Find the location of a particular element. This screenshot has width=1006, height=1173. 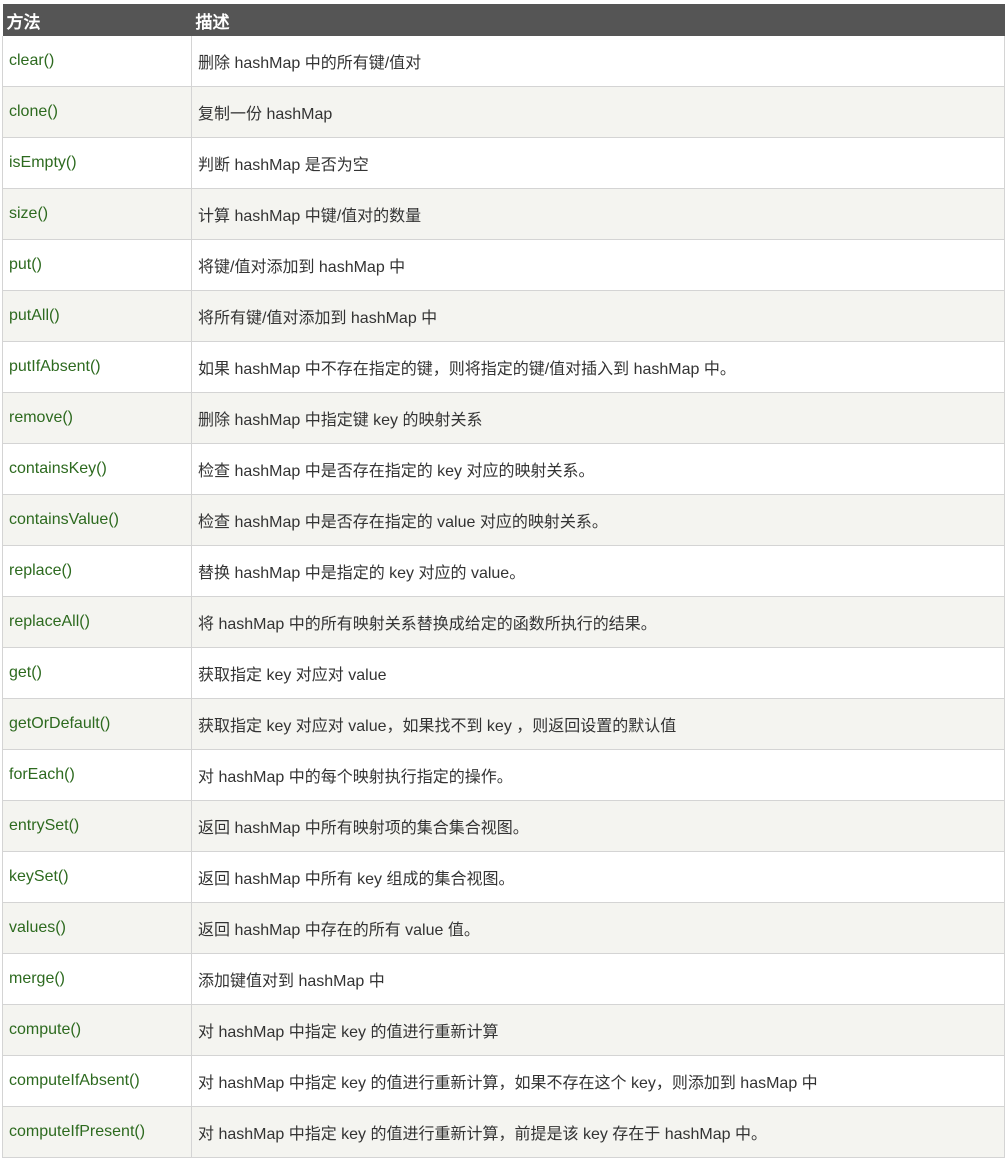

method-cell: size() is located at coordinates (97, 214).